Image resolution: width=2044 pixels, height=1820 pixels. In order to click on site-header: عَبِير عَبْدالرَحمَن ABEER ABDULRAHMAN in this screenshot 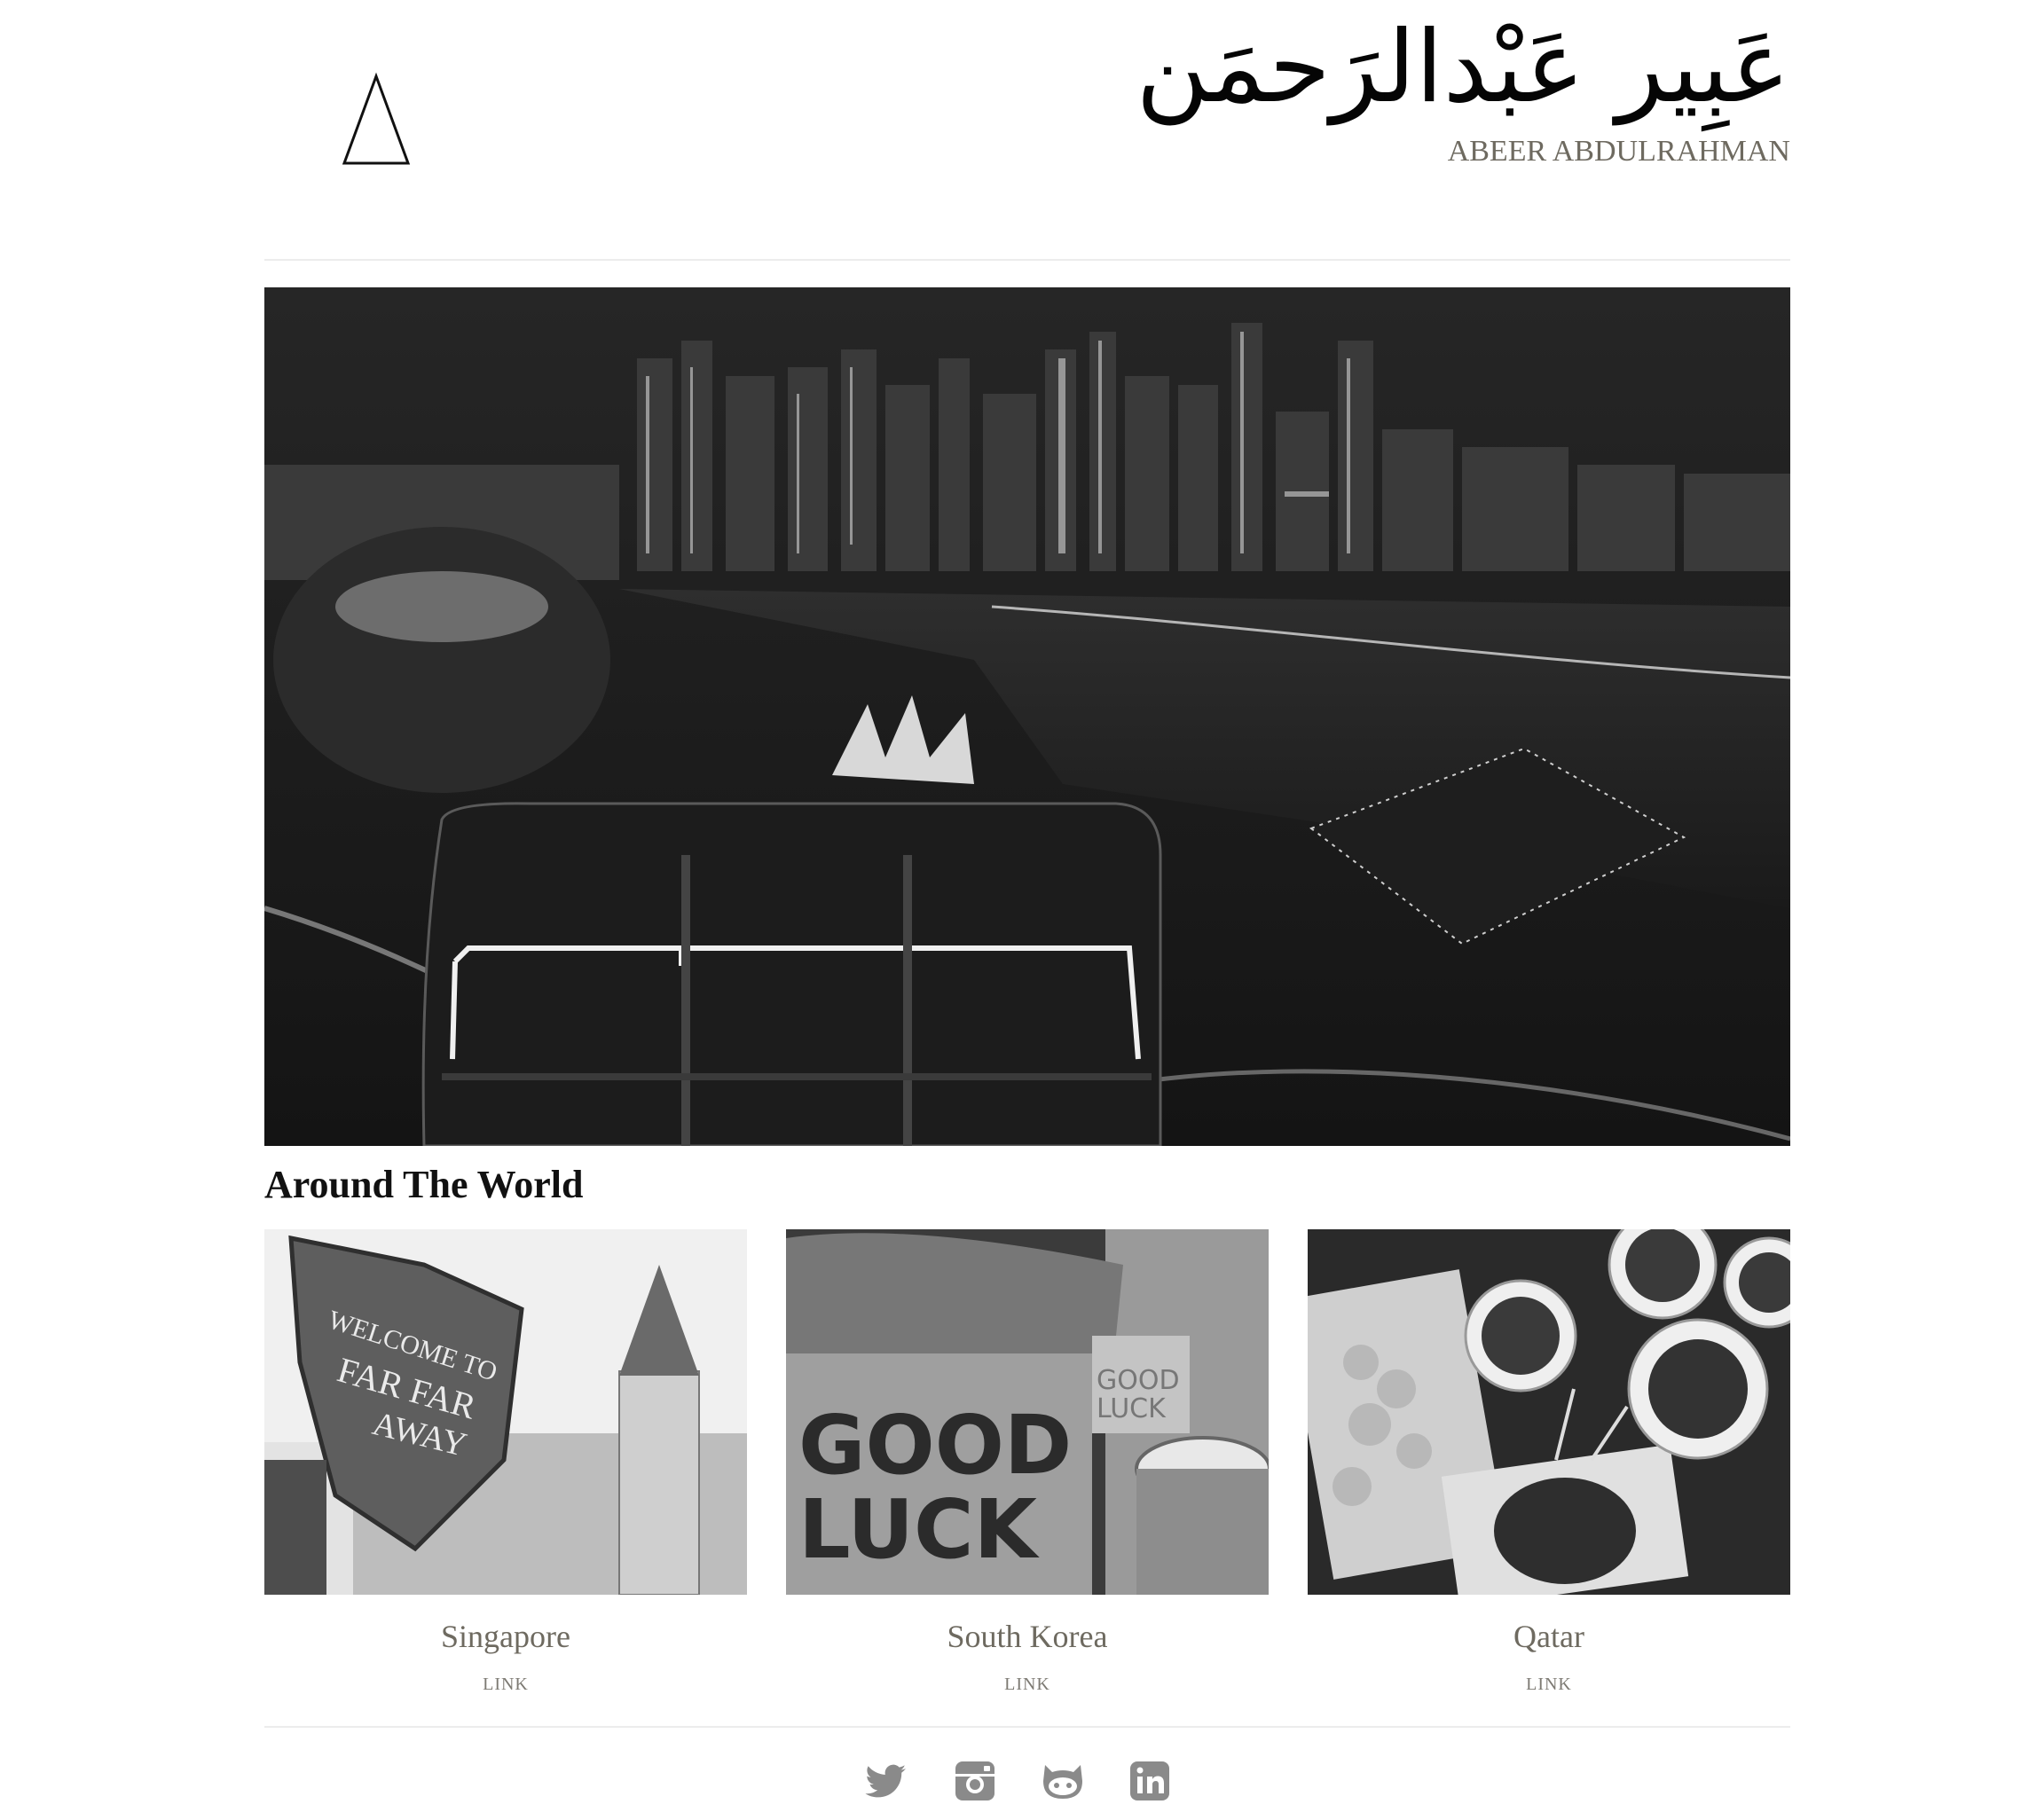, I will do `click(1028, 129)`.